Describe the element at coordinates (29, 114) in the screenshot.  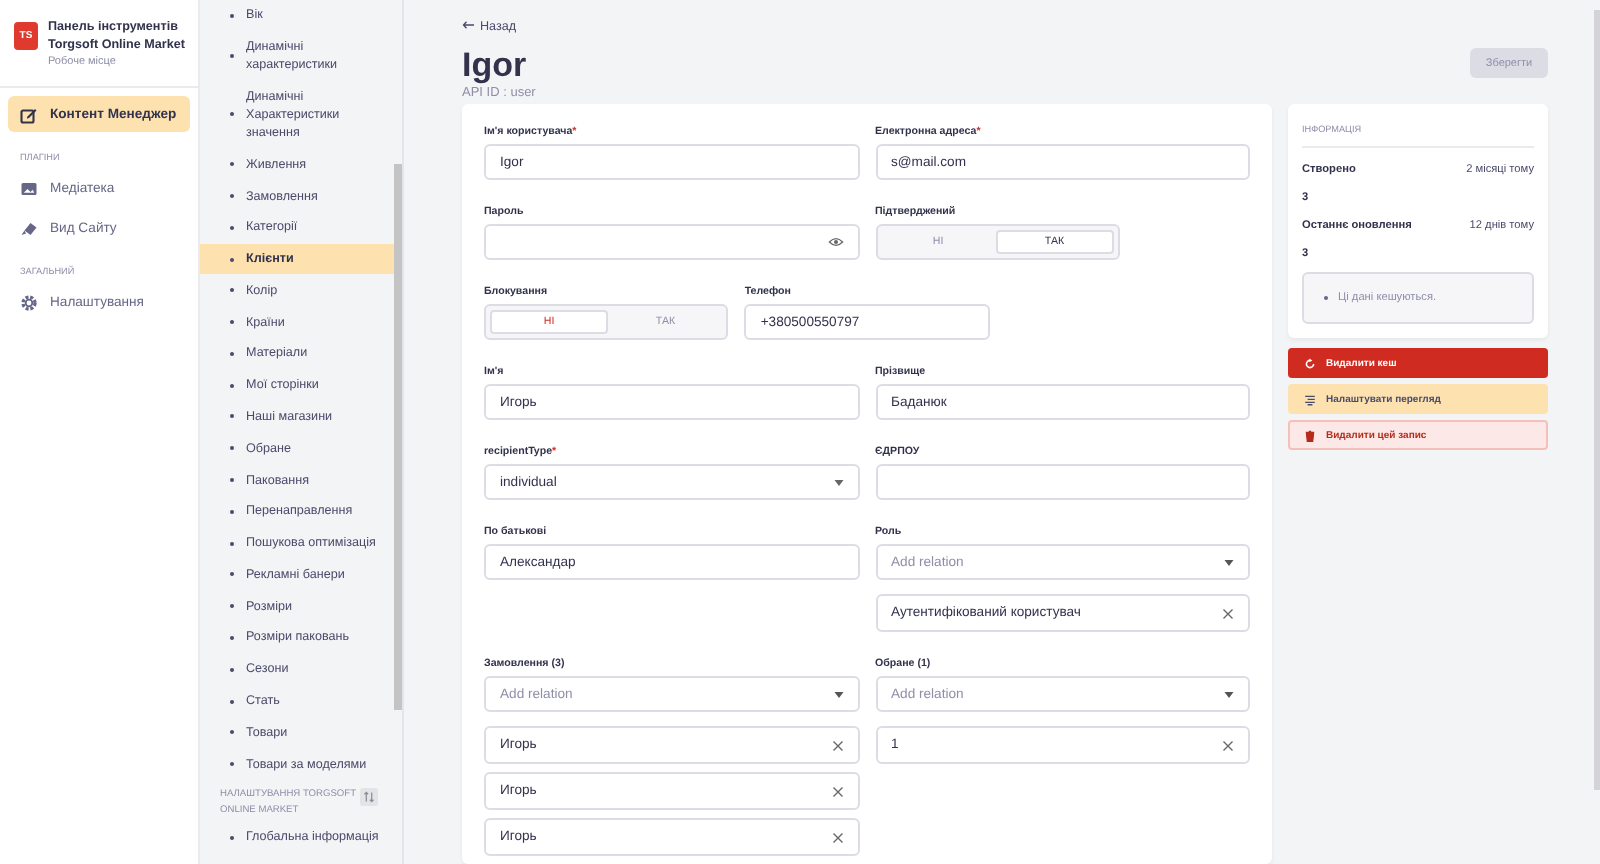
I see `edit-icon` at that location.